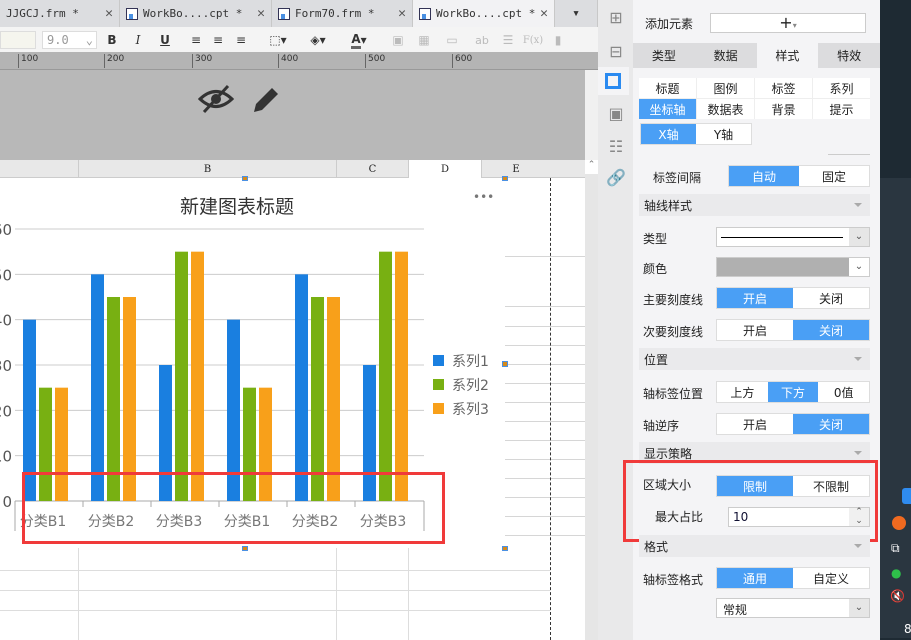 The width and height of the screenshot is (911, 640). Describe the element at coordinates (843, 392) in the screenshot. I see `option-zero: 0值` at that location.